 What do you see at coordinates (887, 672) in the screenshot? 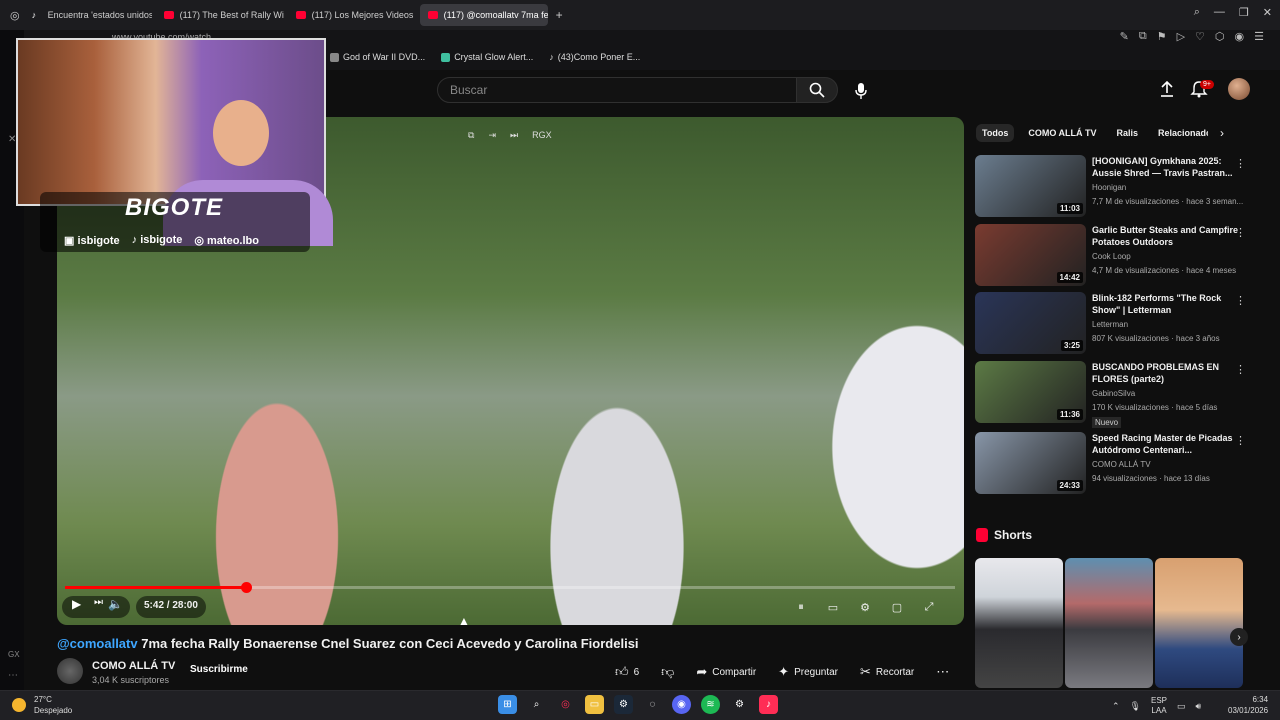
I see `clip-button: ✂ Recortar` at bounding box center [887, 672].